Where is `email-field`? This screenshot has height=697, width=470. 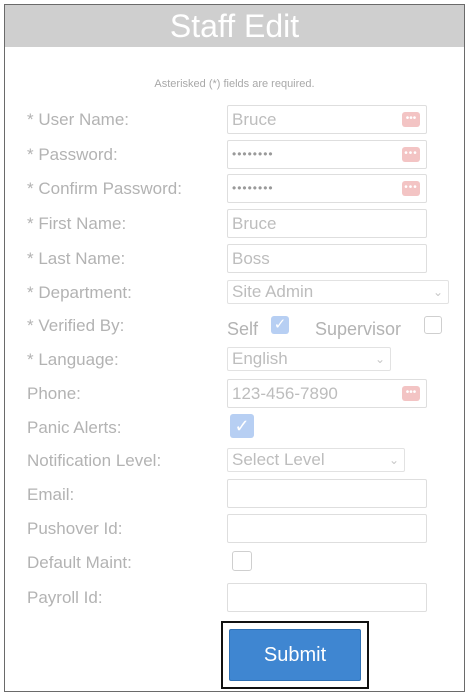
email-field is located at coordinates (327, 493).